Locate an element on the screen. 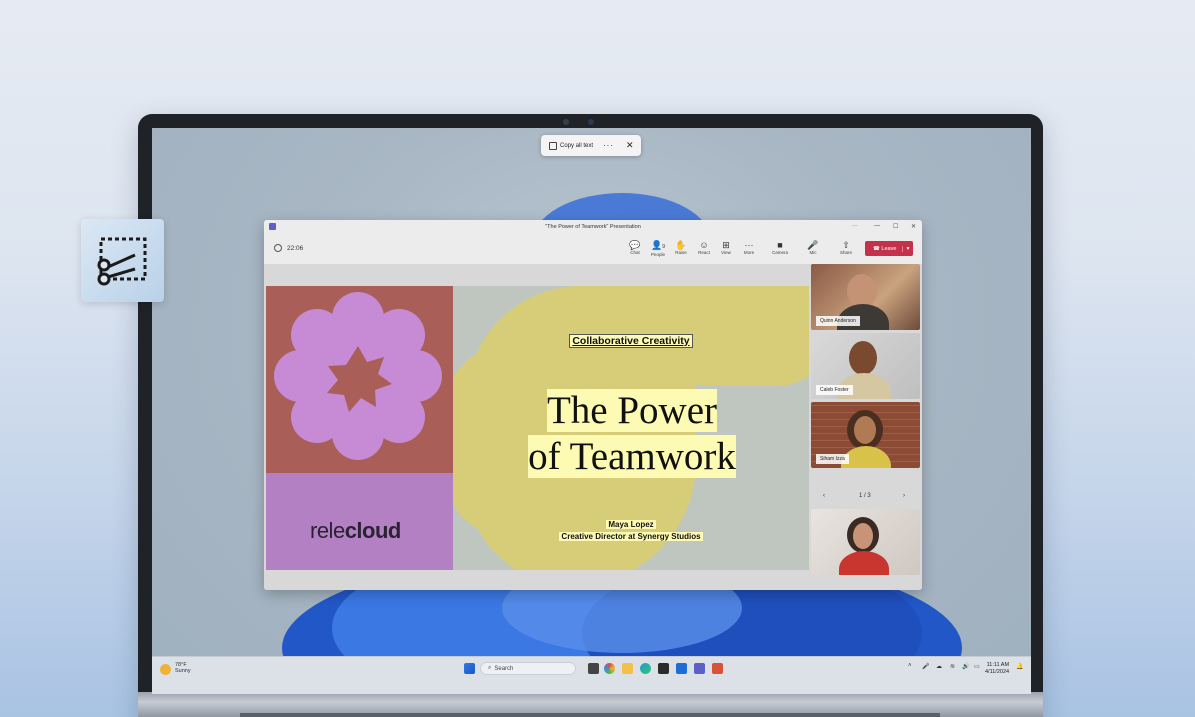 The width and height of the screenshot is (1195, 717). volume-icon: 🔊 is located at coordinates (965, 666).